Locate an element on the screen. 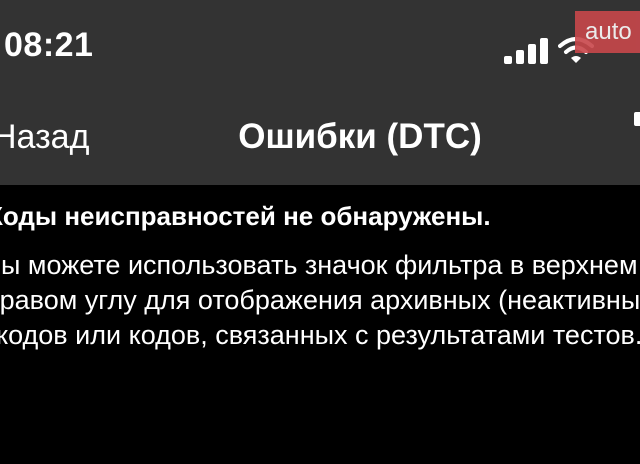 This screenshot has height=464, width=640. page-title: Ошибки (DTC) is located at coordinates (320, 136).